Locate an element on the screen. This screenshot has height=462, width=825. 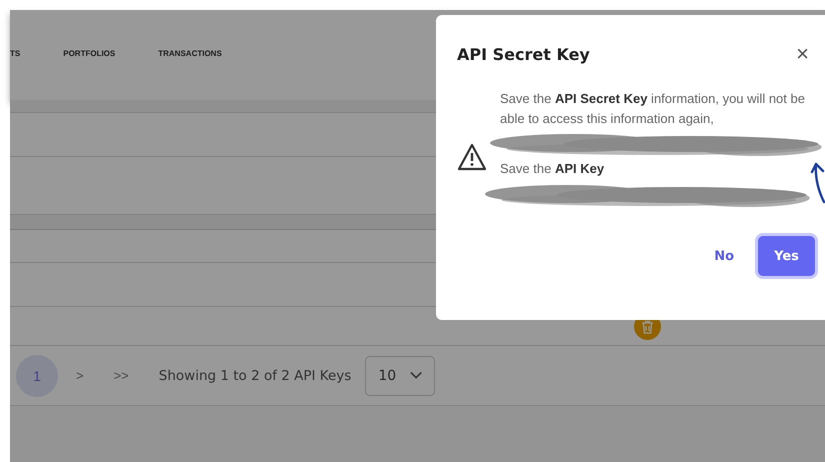
confirm-button: Yes is located at coordinates (786, 256).